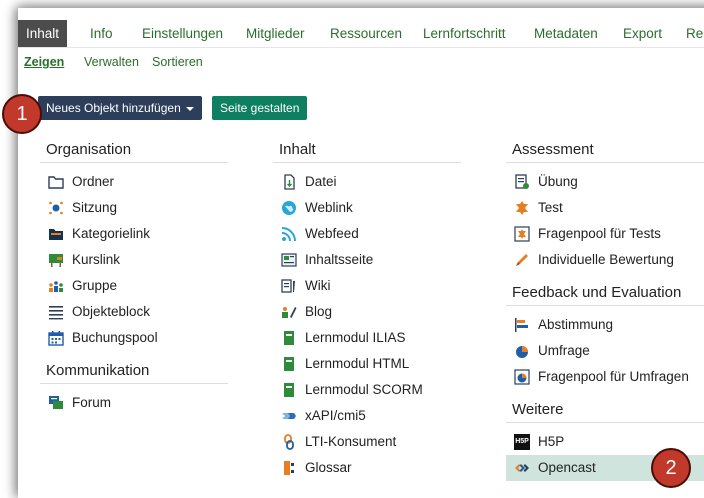  I want to click on item-glossar: Glossar, so click(367, 468).